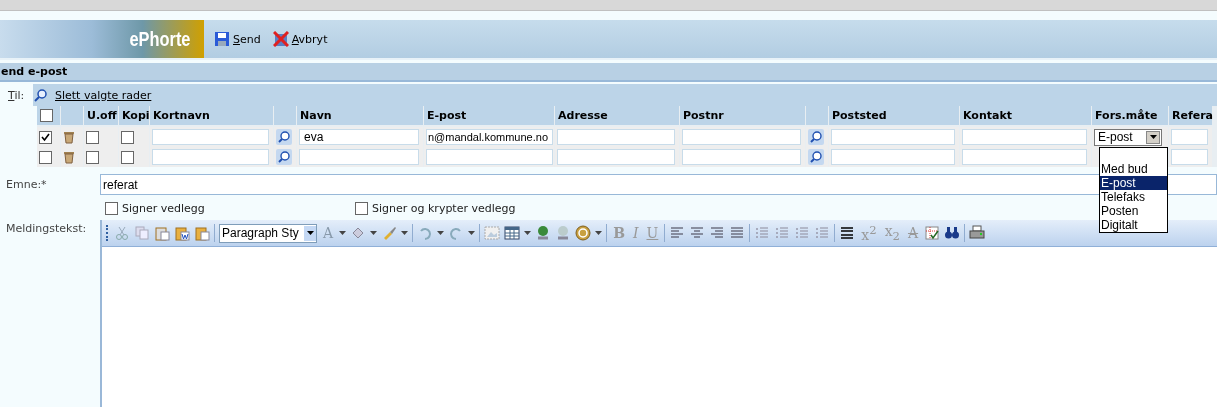 The width and height of the screenshot is (1217, 407). I want to click on dropdown-option: E-post, so click(1133, 183).